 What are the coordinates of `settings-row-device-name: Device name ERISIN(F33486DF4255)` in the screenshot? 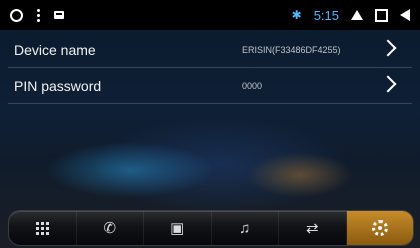 It's located at (210, 50).